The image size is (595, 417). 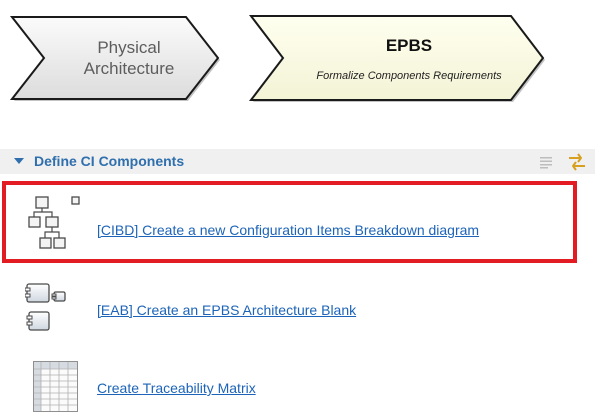 I want to click on phase-physical-architecture: Physical Architecture, so click(x=115, y=58).